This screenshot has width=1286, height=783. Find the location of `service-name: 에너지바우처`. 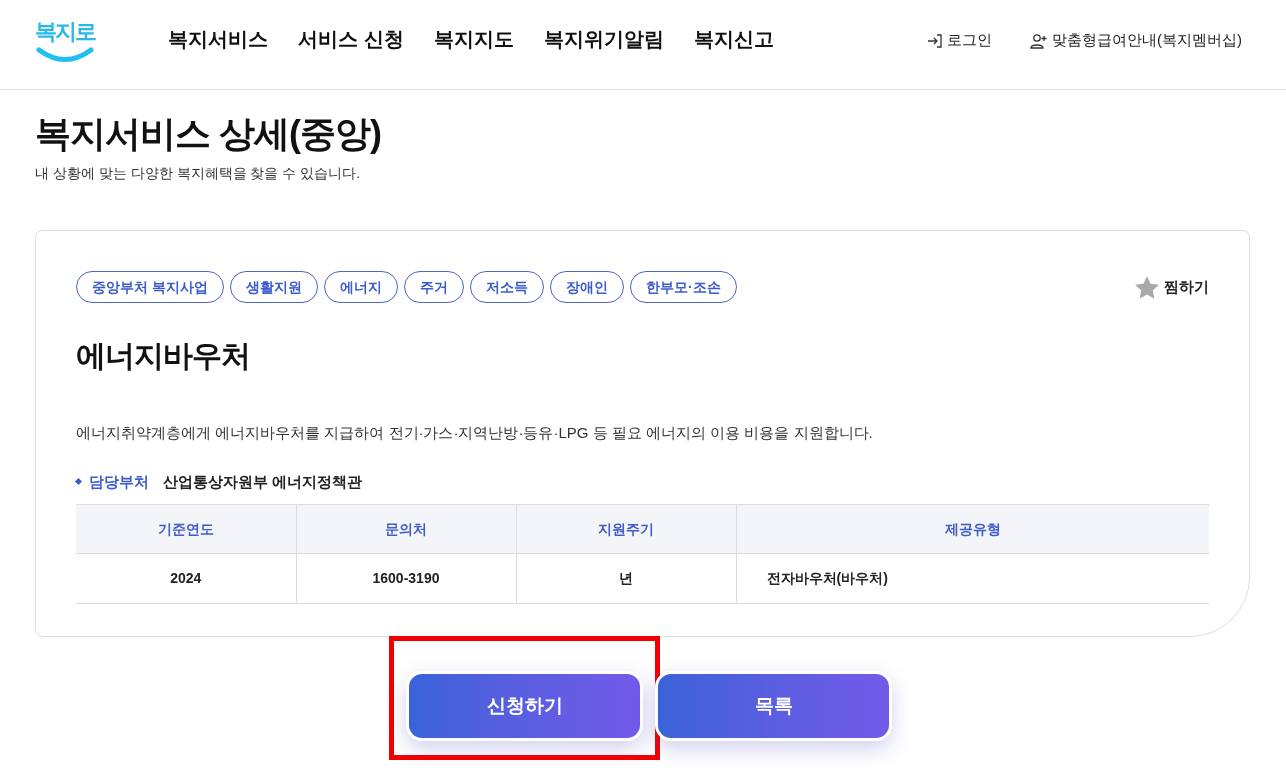

service-name: 에너지바우처 is located at coordinates (163, 356).